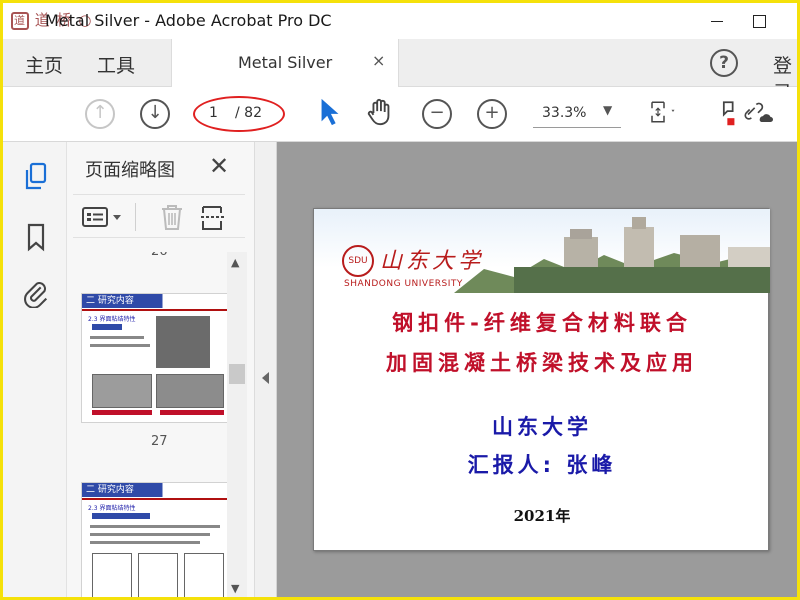  Describe the element at coordinates (330, 112) in the screenshot. I see `select-cursor-icon` at that location.